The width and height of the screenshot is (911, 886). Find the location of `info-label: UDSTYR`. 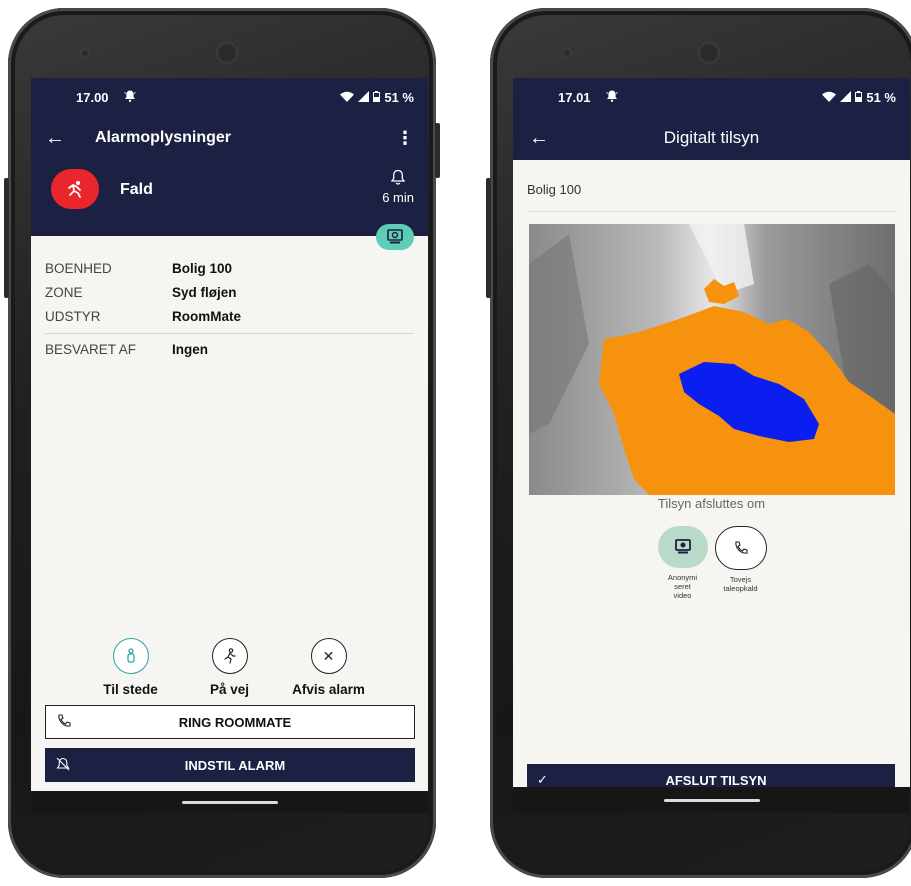

info-label: UDSTYR is located at coordinates (73, 316).